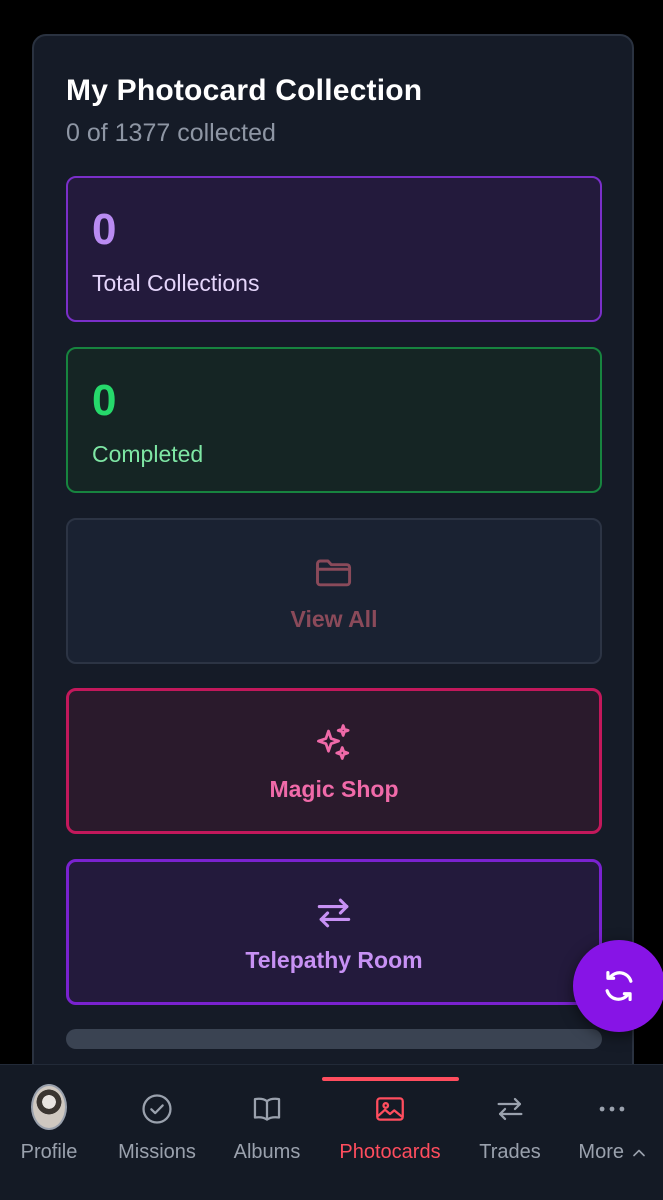 This screenshot has width=663, height=1200. I want to click on nav-item-albums: Albums, so click(267, 1132).